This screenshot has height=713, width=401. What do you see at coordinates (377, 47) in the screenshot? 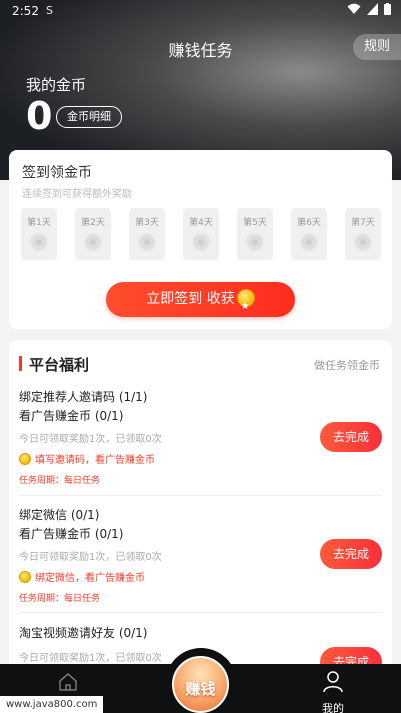
I see `rules-button: 规则` at bounding box center [377, 47].